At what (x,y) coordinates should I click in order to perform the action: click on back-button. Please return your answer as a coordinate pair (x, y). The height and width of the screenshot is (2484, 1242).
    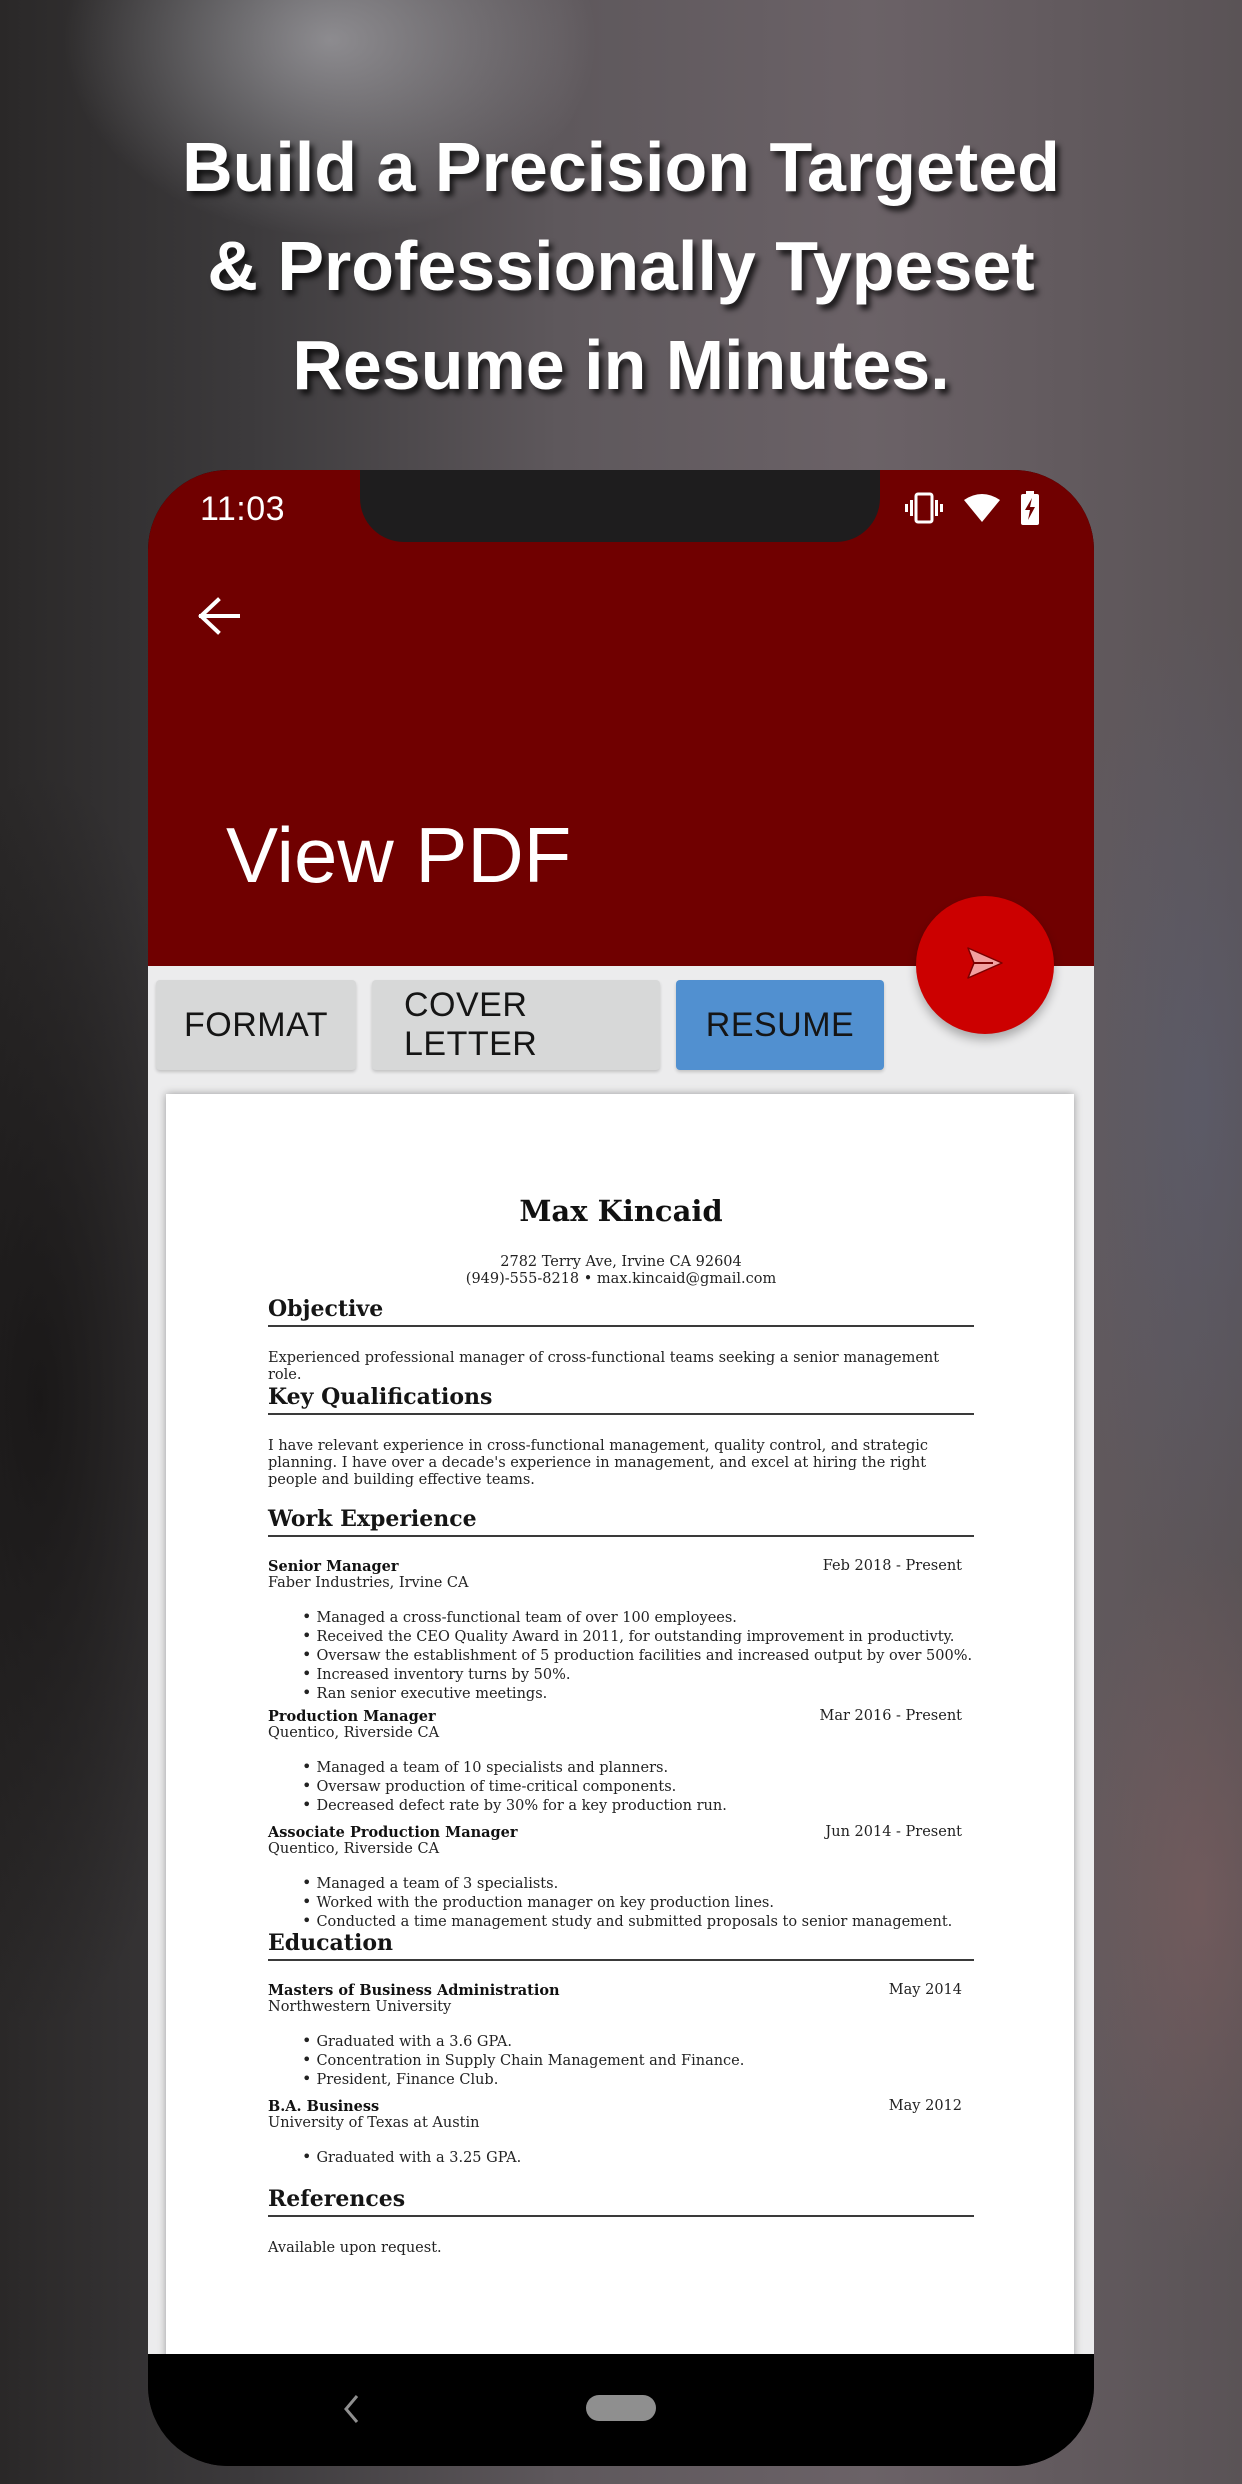
    Looking at the image, I should click on (218, 618).